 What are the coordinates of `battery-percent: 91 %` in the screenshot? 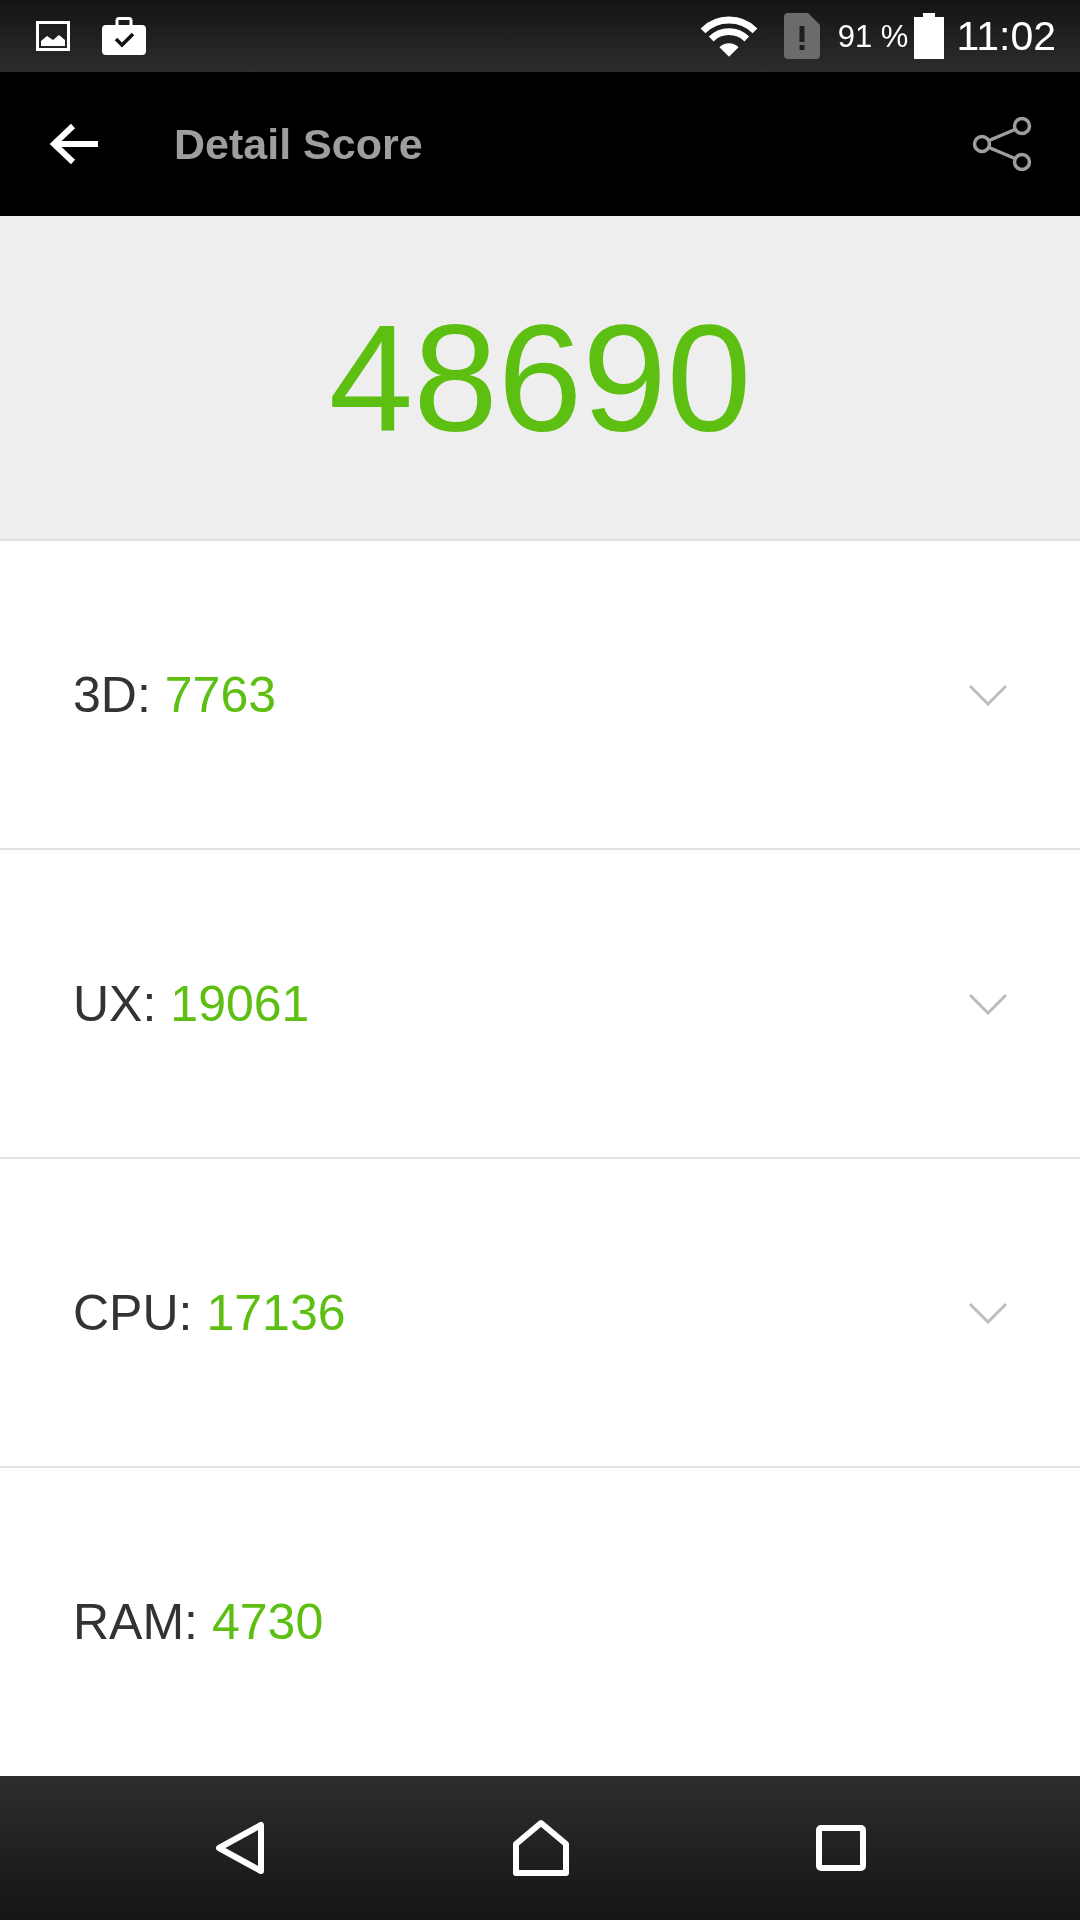 It's located at (873, 36).